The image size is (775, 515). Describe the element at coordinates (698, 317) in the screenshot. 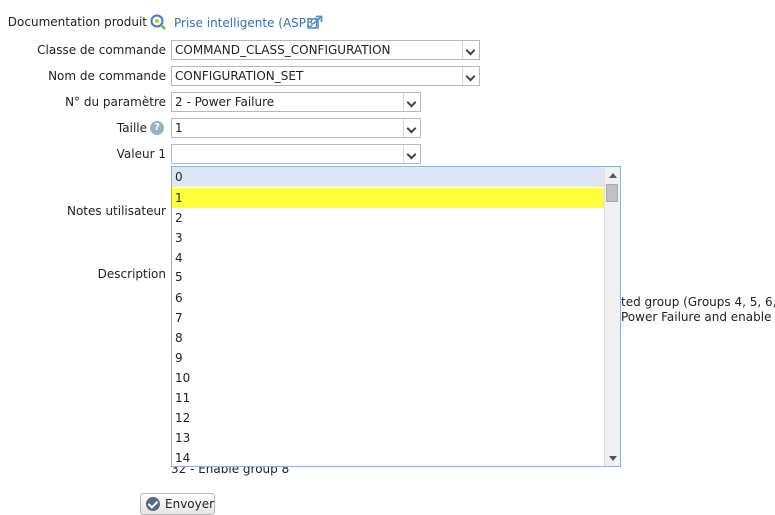

I see `description-text-line-2: Power Failure and enable gro` at that location.